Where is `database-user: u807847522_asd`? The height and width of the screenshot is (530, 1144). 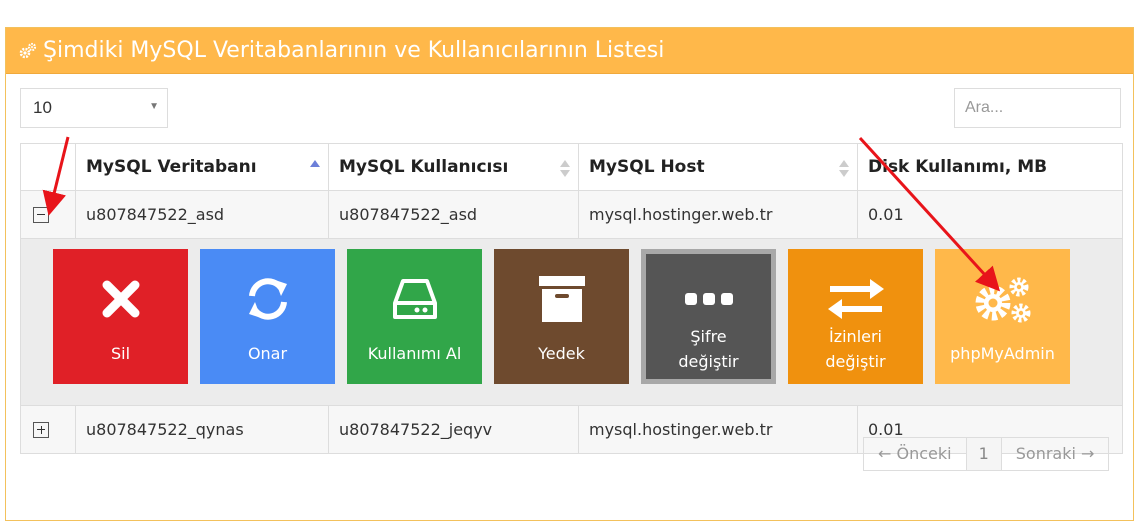
database-user: u807847522_asd is located at coordinates (453, 214).